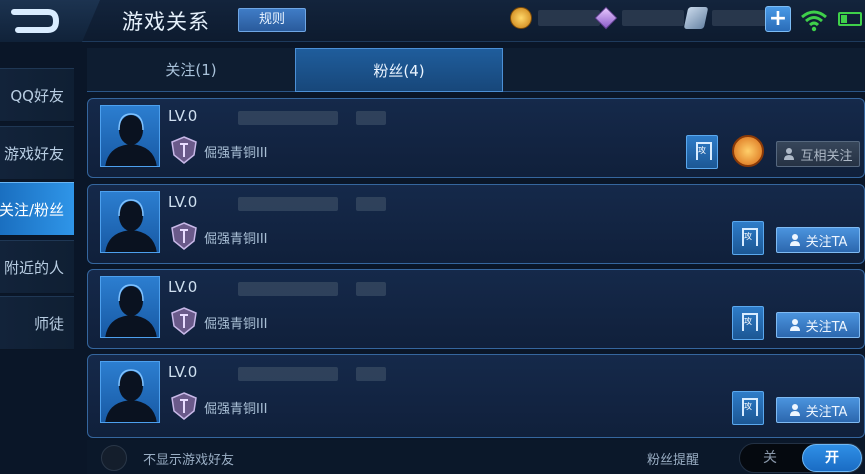 This screenshot has height=474, width=865. Describe the element at coordinates (191, 70) in the screenshot. I see `tab-following: 关注(1)` at that location.